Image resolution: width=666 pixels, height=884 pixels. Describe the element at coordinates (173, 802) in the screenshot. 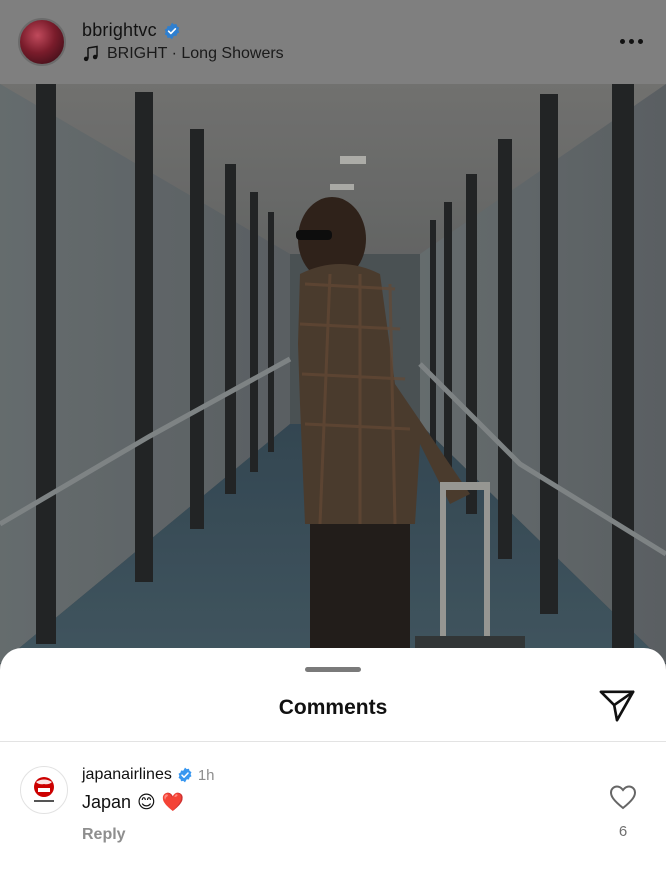

I see `heart-emoji: ❤️` at that location.